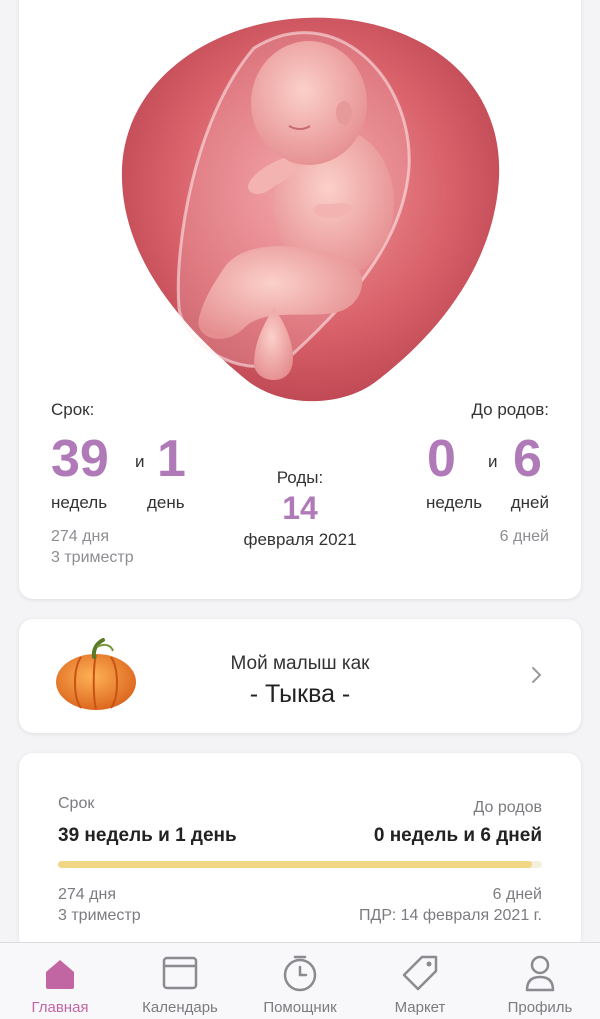 The height and width of the screenshot is (1019, 600). What do you see at coordinates (537, 677) in the screenshot?
I see `chevron-right-icon` at bounding box center [537, 677].